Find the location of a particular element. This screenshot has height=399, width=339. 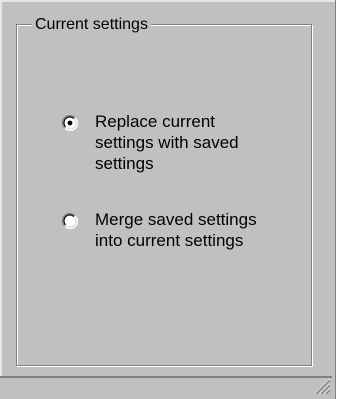

panel-right-edge is located at coordinates (337, 199).